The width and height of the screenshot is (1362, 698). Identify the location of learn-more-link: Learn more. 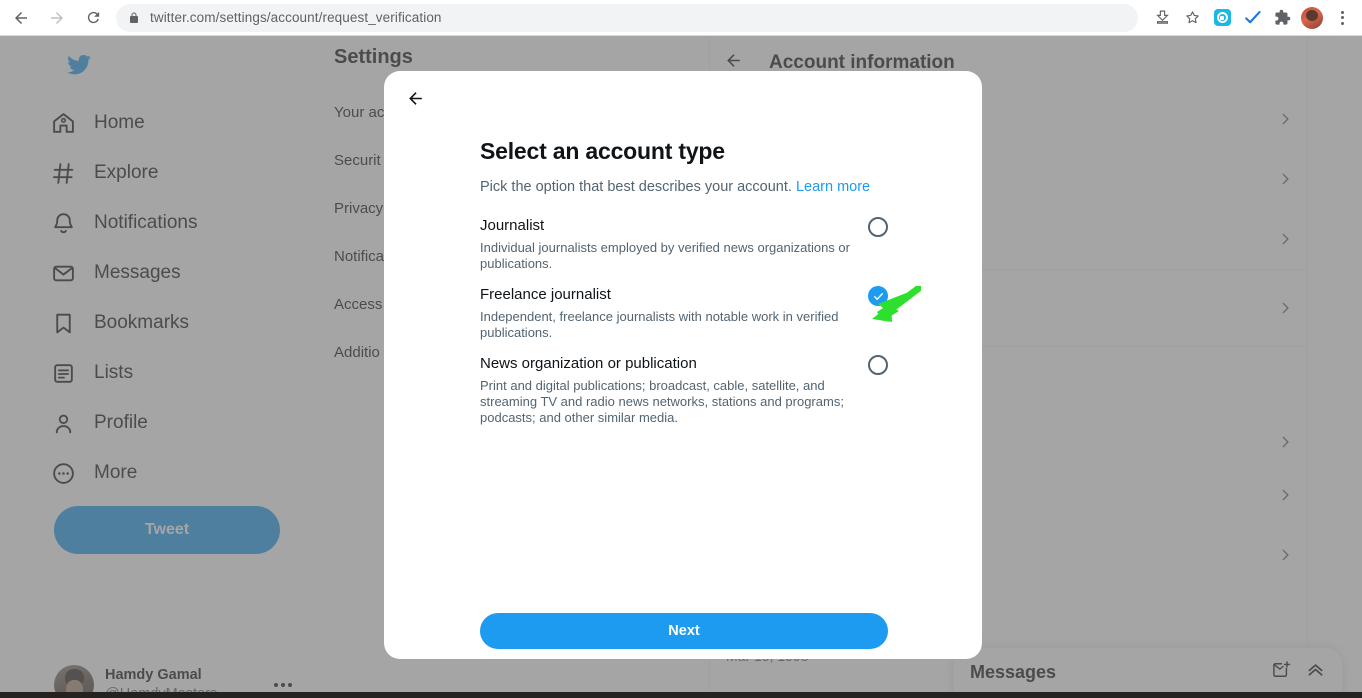
(833, 187).